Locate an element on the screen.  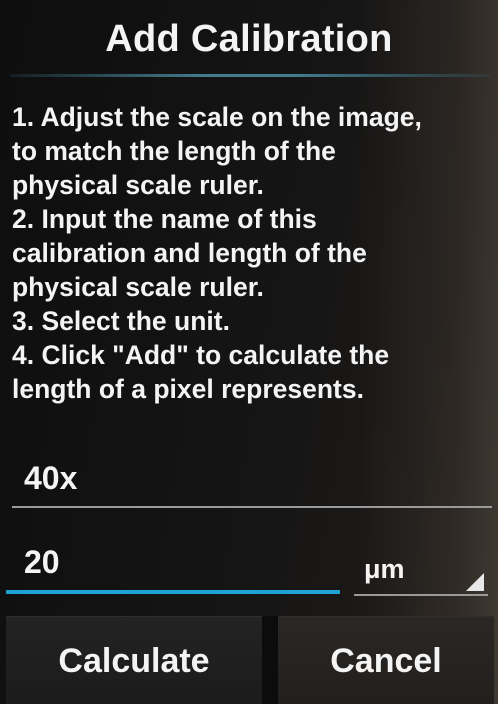
scale-length-field: 20 is located at coordinates (173, 566).